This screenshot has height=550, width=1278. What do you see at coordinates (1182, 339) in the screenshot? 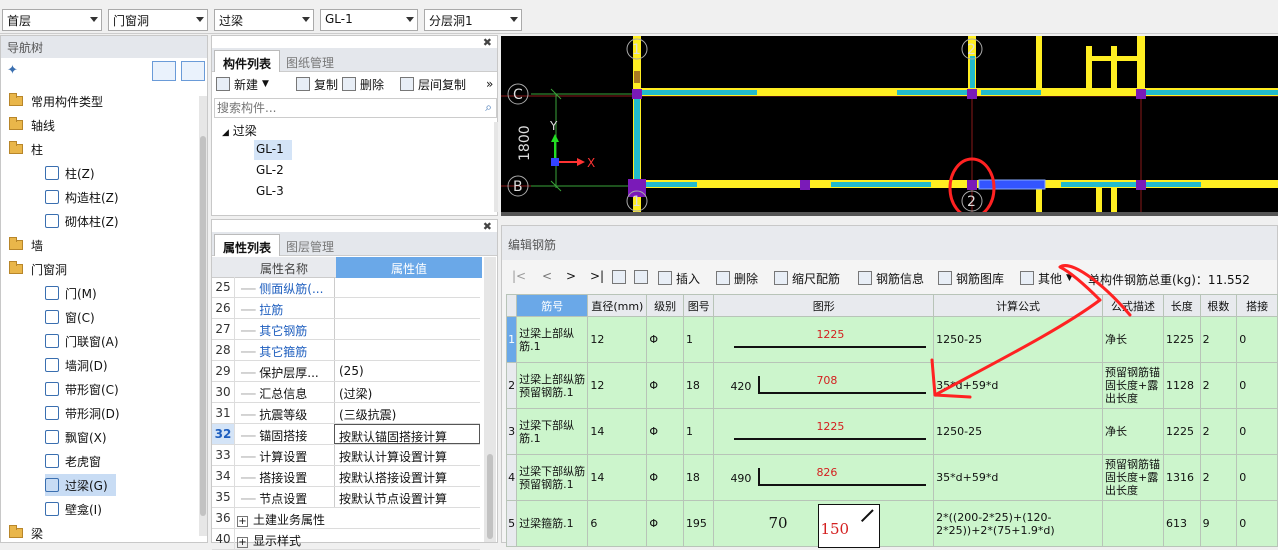
I see `rebar-cell-len: 1225` at bounding box center [1182, 339].